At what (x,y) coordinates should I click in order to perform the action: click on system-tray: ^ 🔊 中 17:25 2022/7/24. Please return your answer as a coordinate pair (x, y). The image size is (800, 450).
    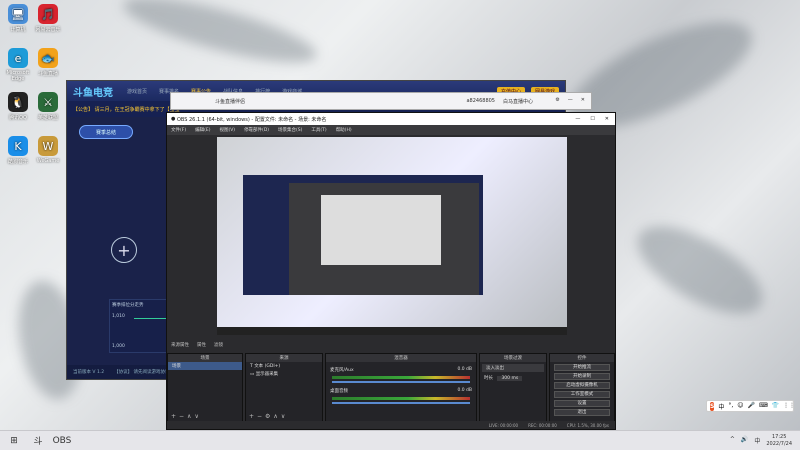
    Looking at the image, I should click on (765, 441).